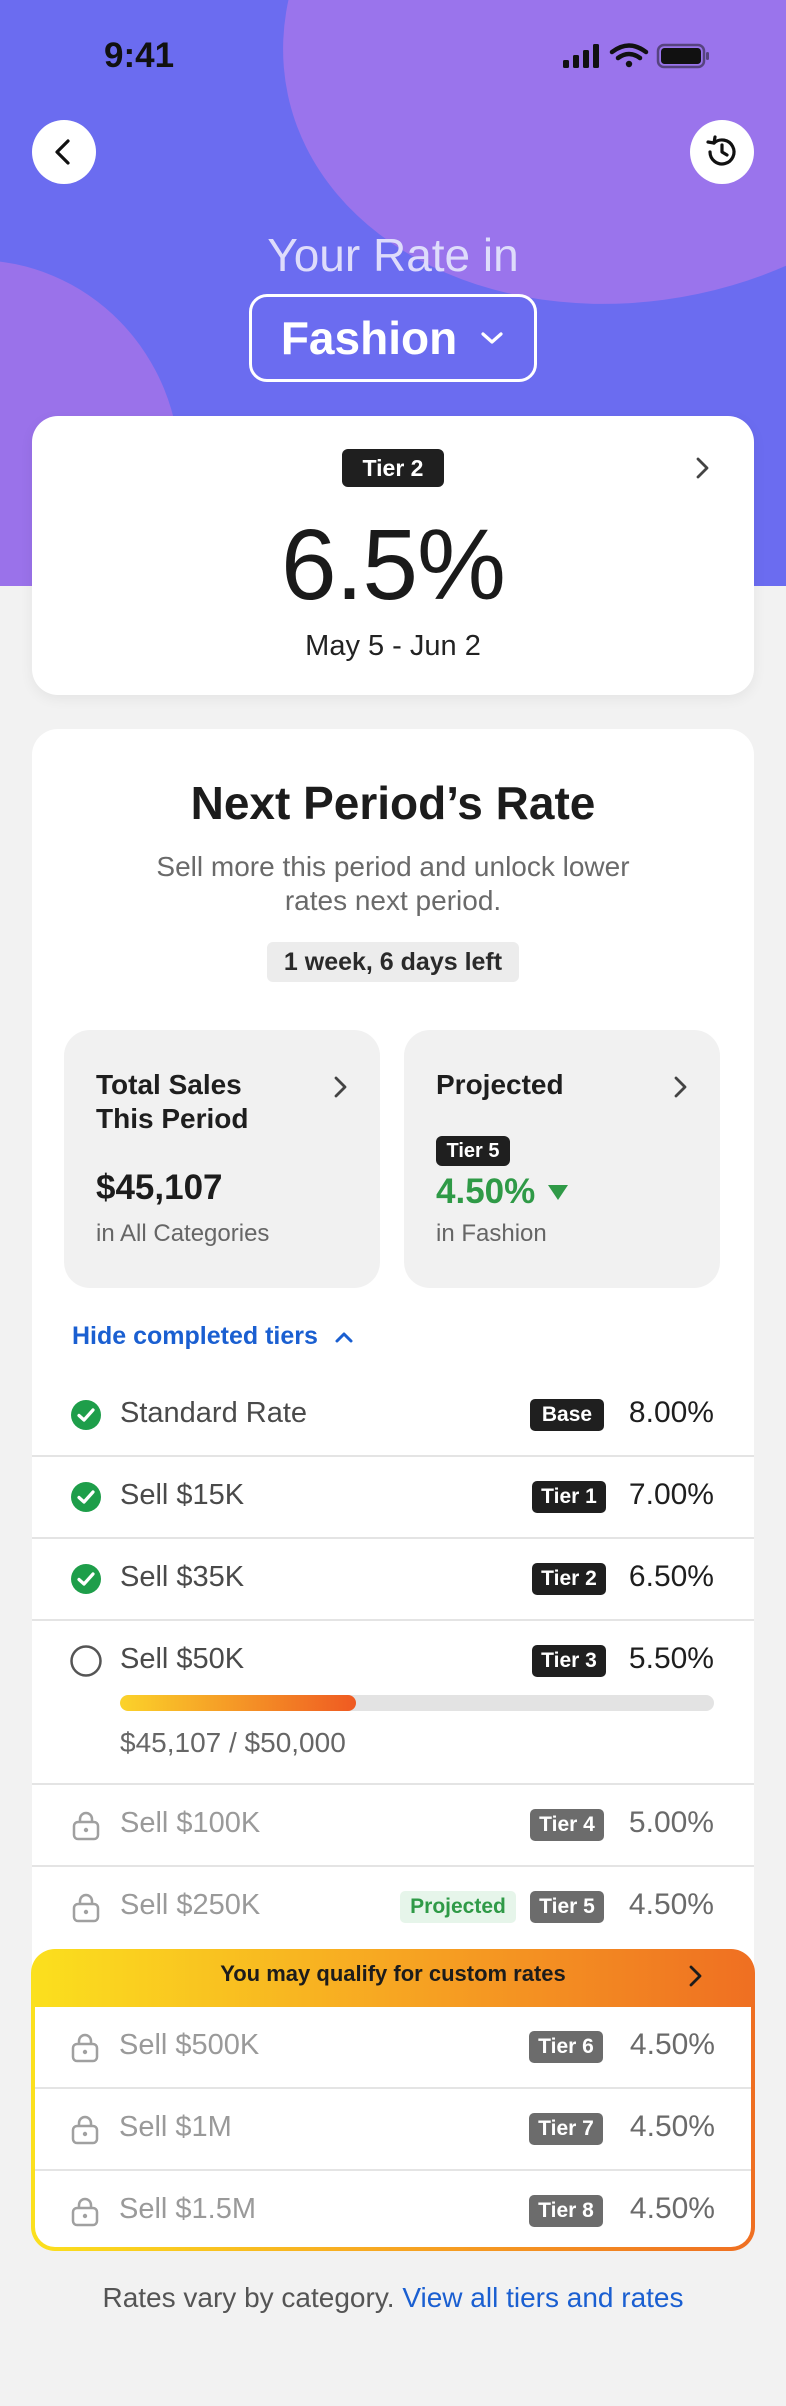 The image size is (786, 2406). What do you see at coordinates (238, 1703) in the screenshot?
I see `progress-fill` at bounding box center [238, 1703].